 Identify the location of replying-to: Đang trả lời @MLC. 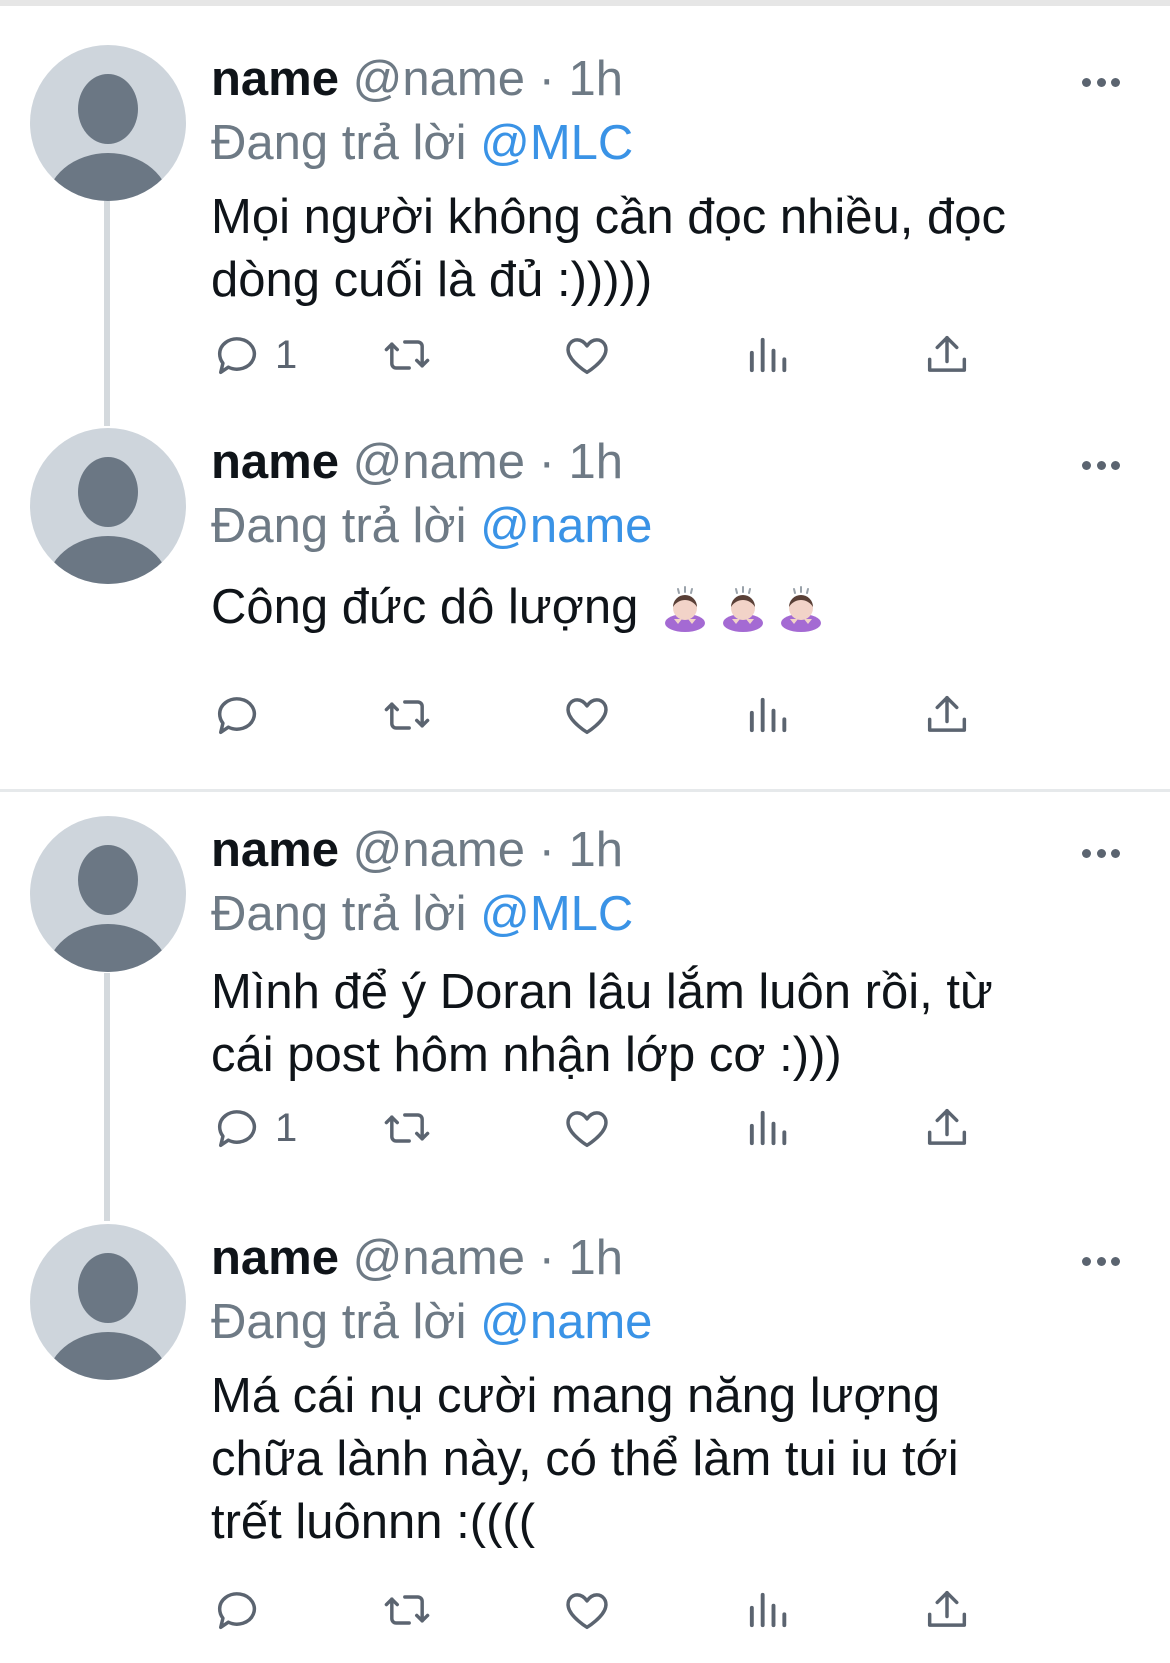
(422, 143).